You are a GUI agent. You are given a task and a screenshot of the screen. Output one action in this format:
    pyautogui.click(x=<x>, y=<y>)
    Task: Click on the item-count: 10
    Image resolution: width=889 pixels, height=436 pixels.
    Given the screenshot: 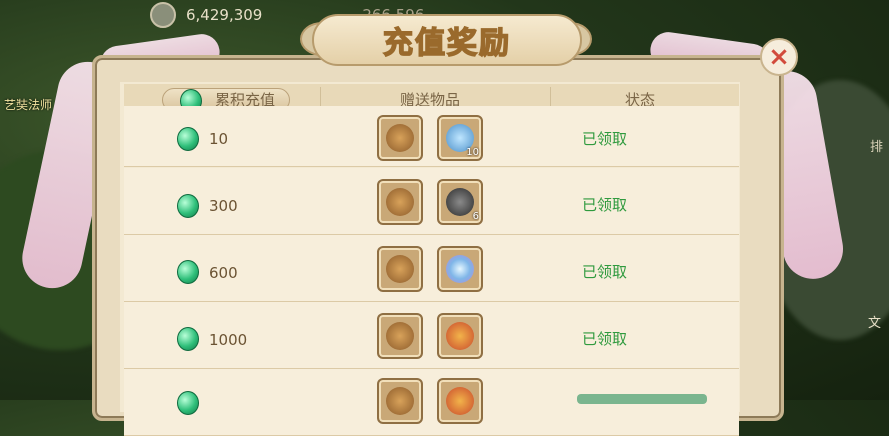 What is the action you would take?
    pyautogui.click(x=472, y=152)
    